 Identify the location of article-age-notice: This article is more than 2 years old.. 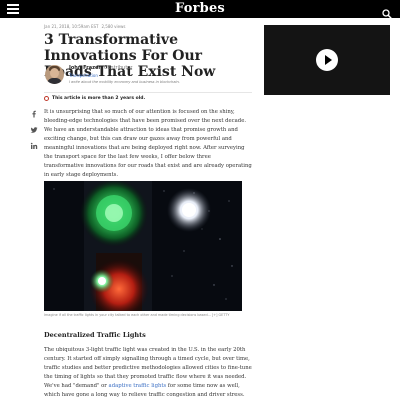
(94, 98).